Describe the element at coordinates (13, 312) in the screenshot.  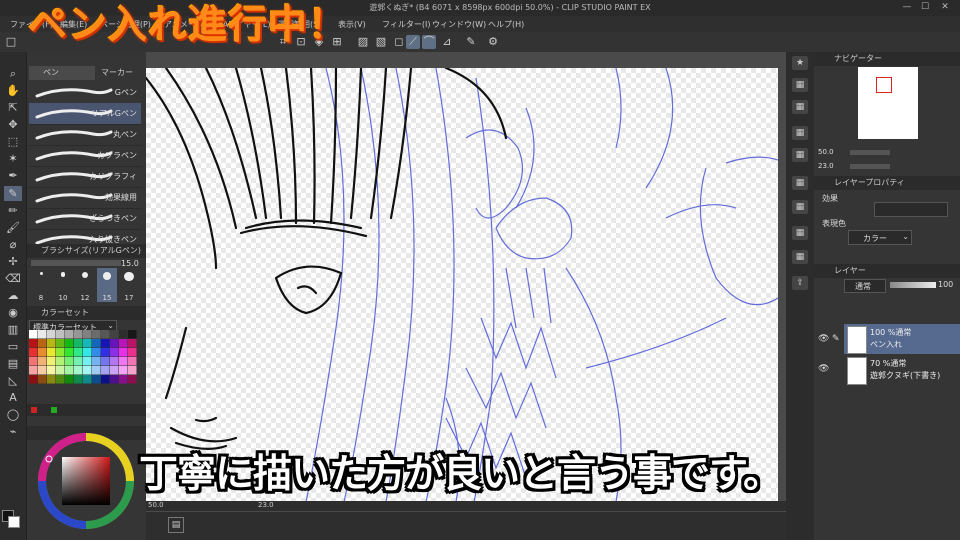
I see `fill-tool-icon: ◉` at that location.